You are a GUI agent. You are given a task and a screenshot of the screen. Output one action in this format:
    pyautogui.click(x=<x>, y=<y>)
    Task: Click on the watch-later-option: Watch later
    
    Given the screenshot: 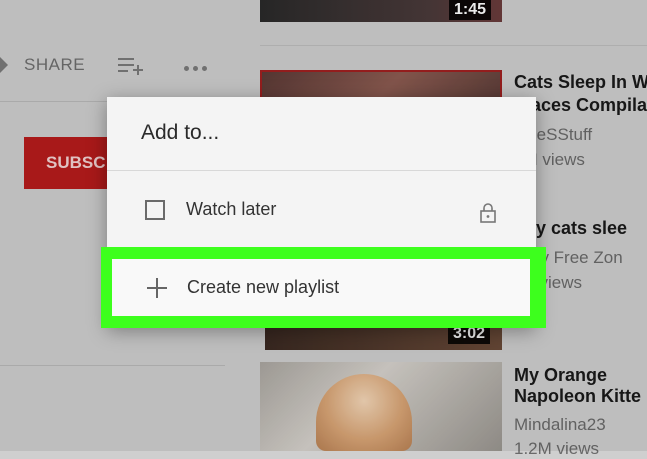 What is the action you would take?
    pyautogui.click(x=210, y=209)
    